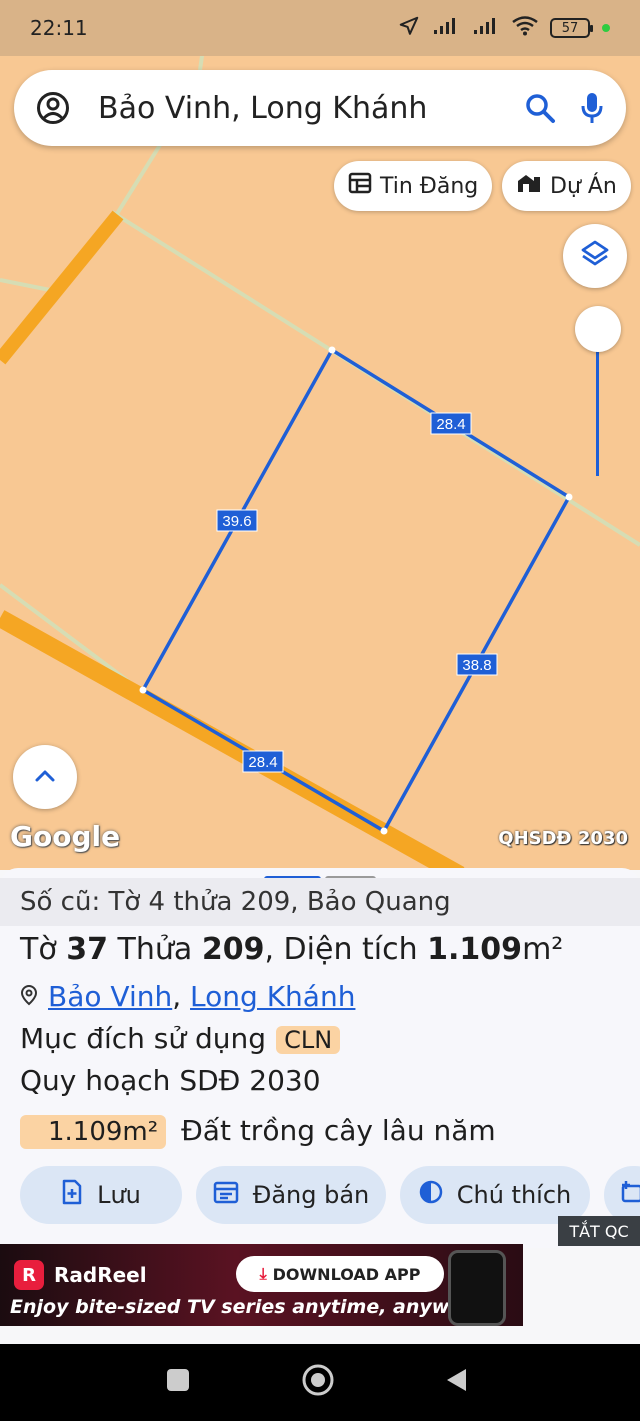  What do you see at coordinates (350, 949) in the screenshot?
I see `dien-tich-label: Diện tích` at bounding box center [350, 949].